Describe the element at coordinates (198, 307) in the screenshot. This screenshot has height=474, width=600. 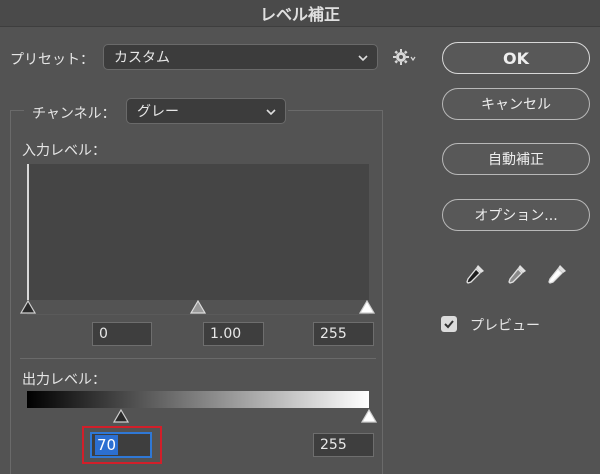
I see `input-midtone-slider-thumb` at that location.